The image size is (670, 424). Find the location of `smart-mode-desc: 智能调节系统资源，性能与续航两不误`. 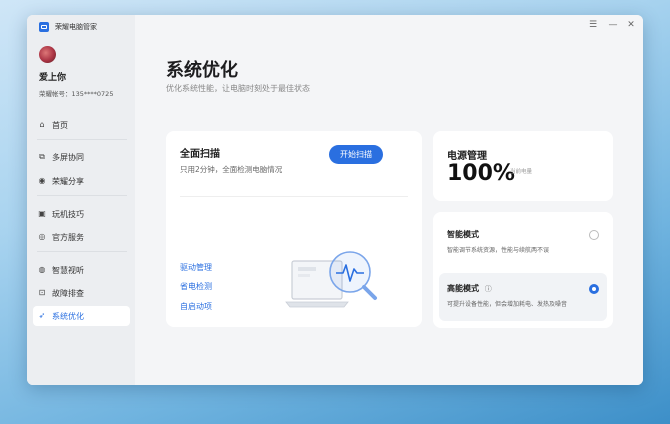

smart-mode-desc: 智能调节系统资源，性能与续航两不误 is located at coordinates (498, 250).